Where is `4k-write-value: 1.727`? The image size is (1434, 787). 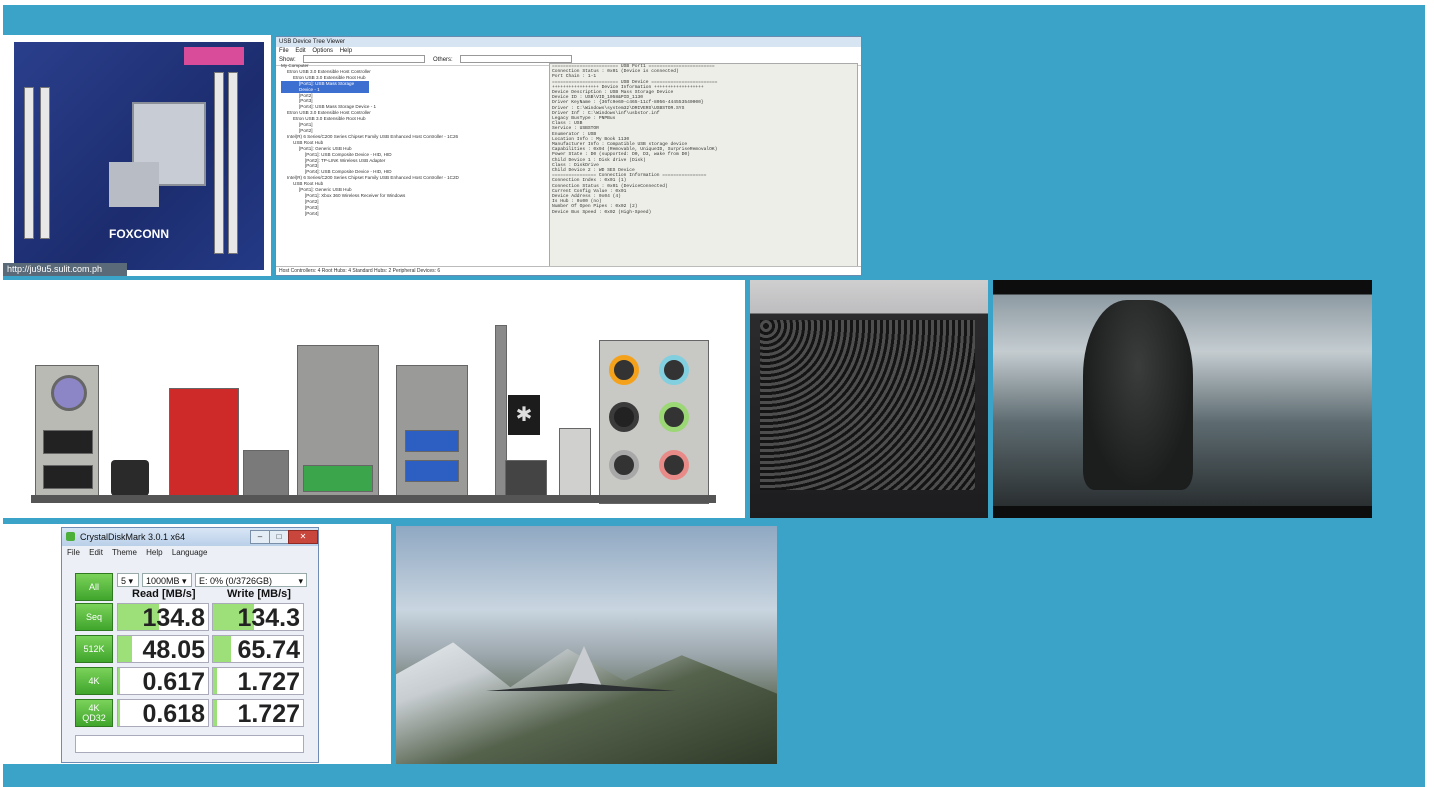
4k-write-value: 1.727 is located at coordinates (258, 681).